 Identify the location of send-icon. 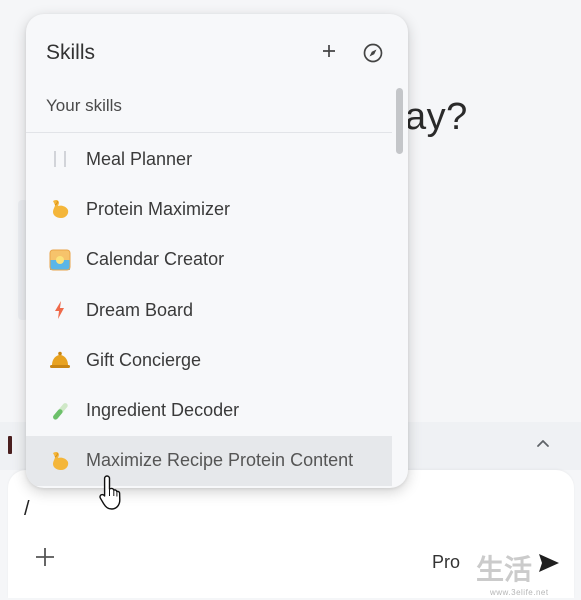
(549, 563).